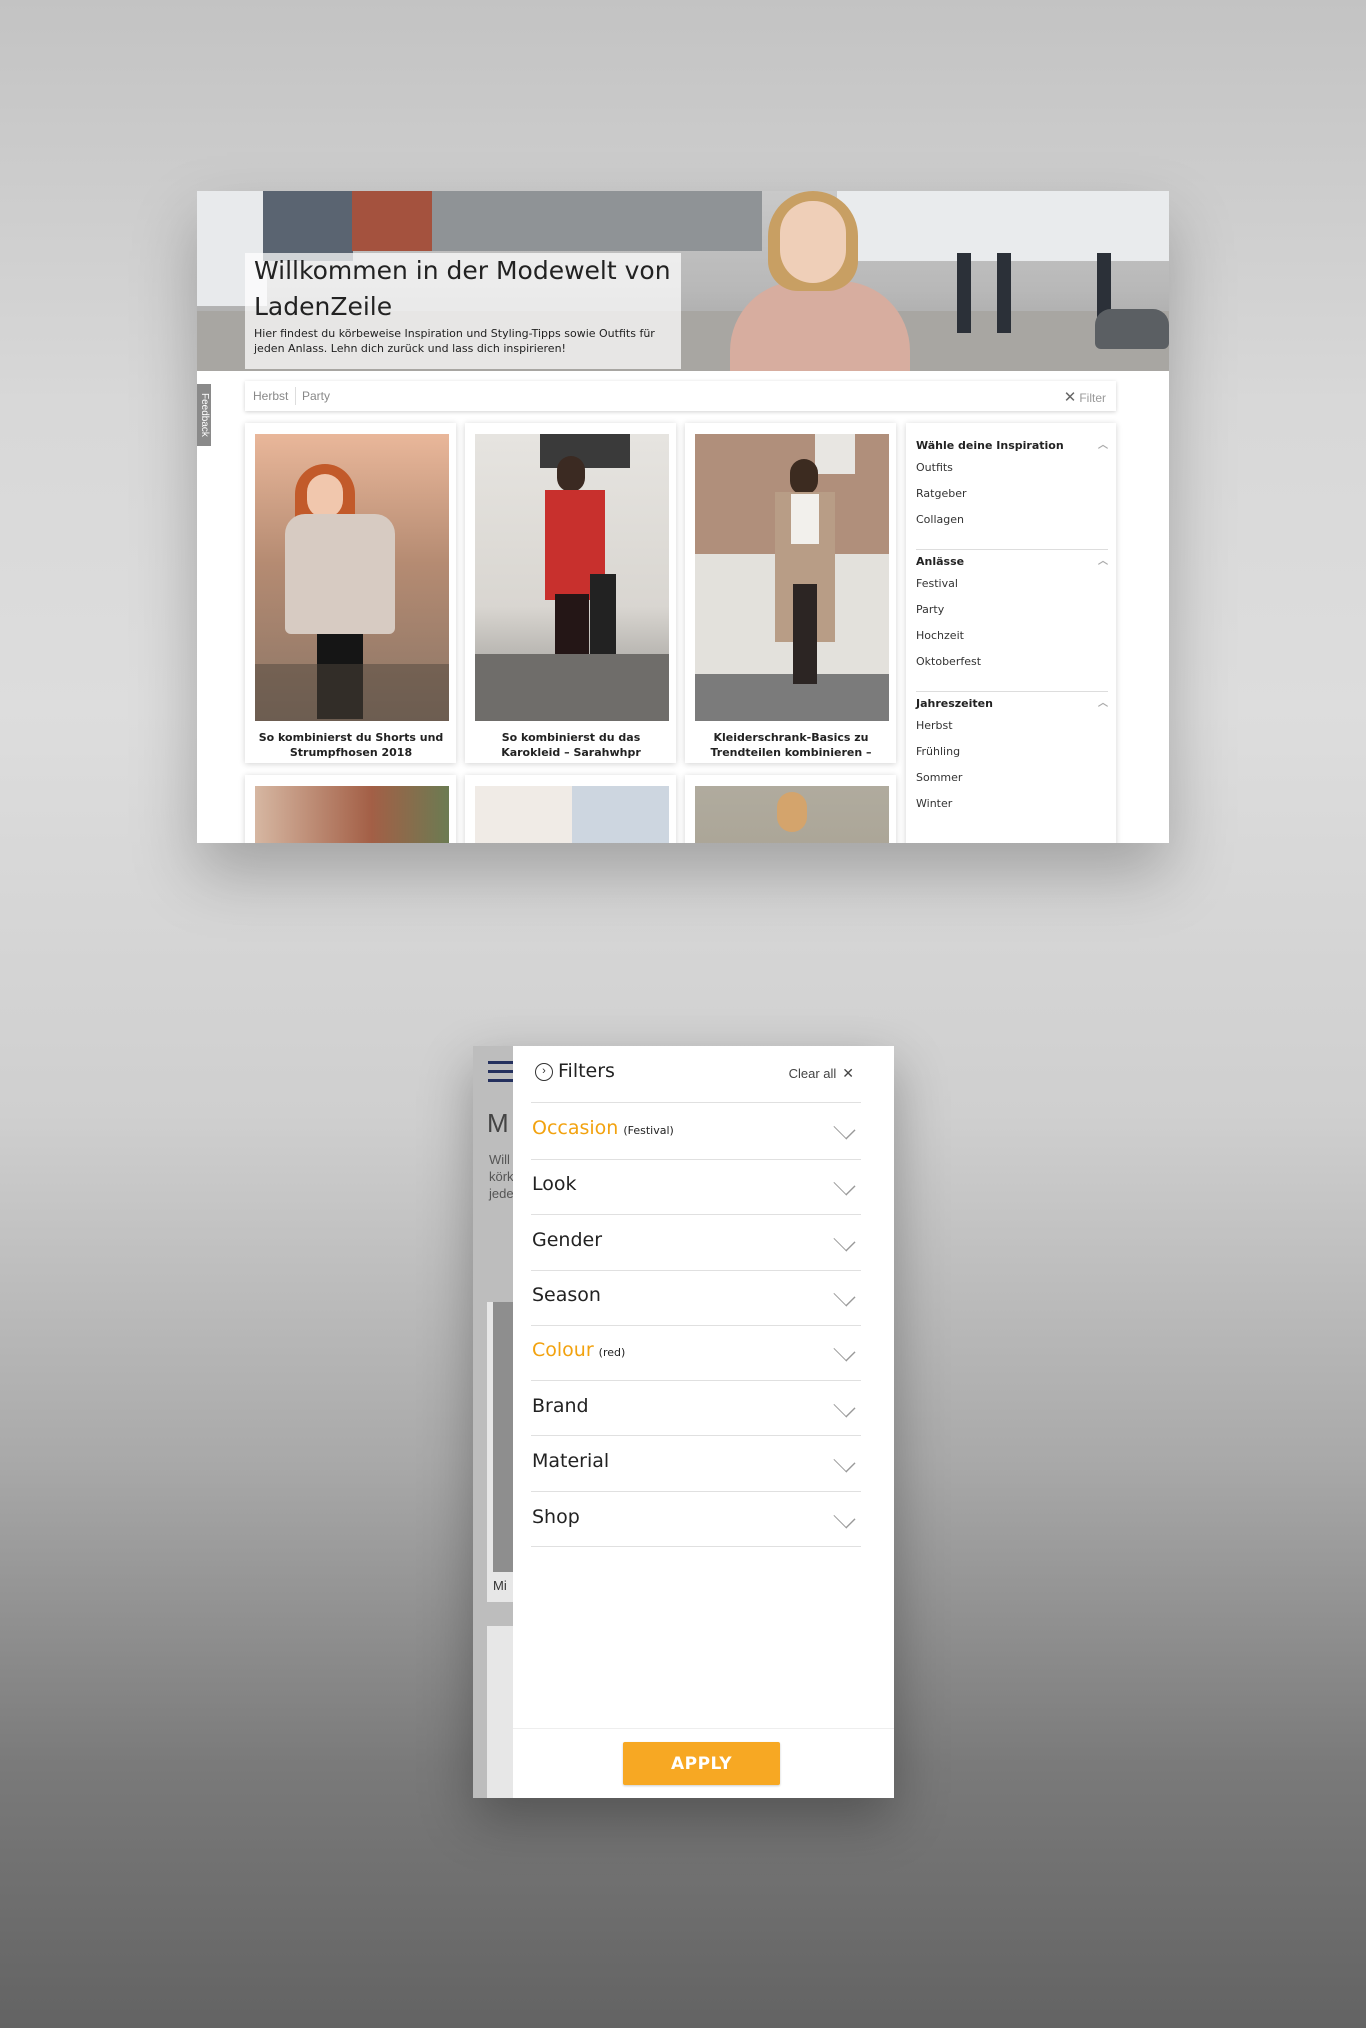  I want to click on filter-row-shop: Shop, so click(696, 1520).